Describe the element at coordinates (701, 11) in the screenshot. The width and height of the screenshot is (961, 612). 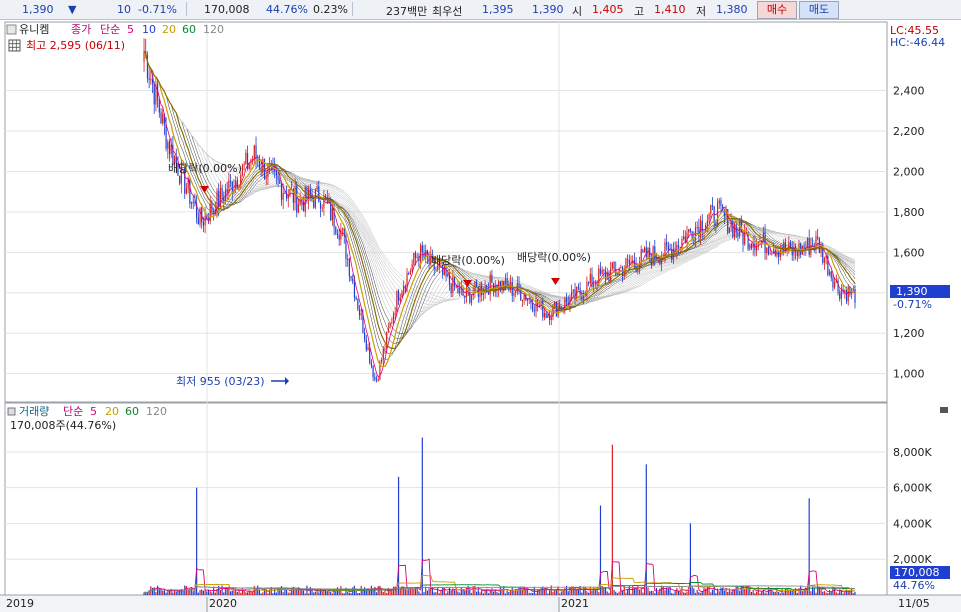
I see `low-label: 저` at that location.